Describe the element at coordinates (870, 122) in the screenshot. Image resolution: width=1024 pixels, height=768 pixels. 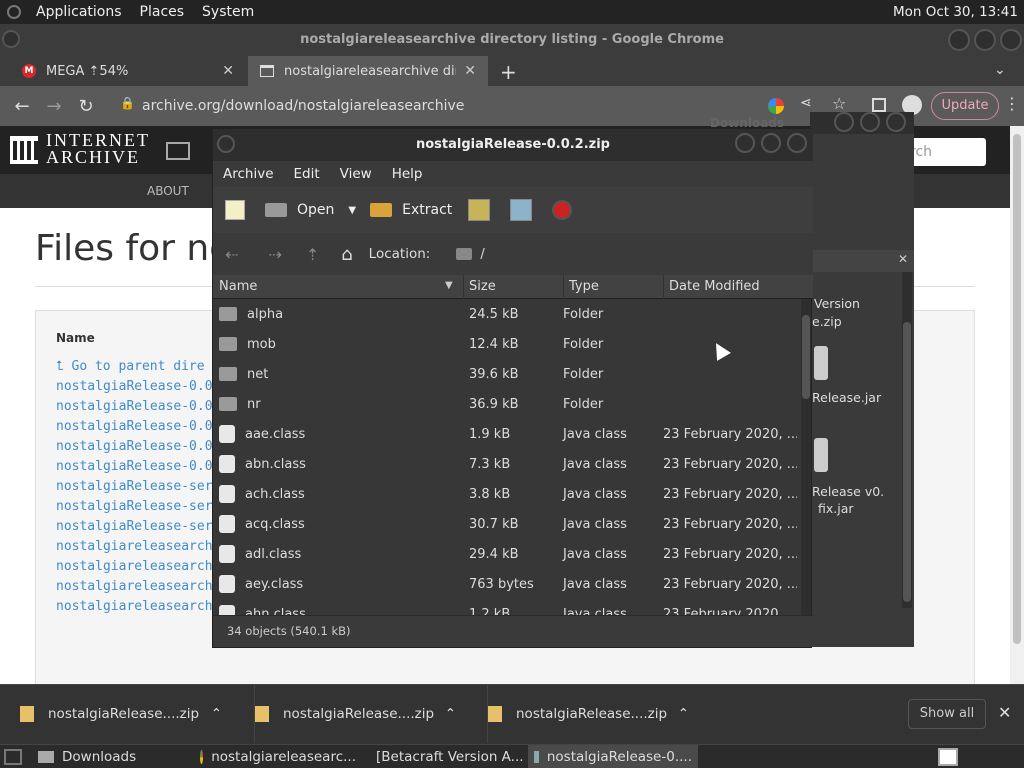
I see `dl-maximize-button` at that location.